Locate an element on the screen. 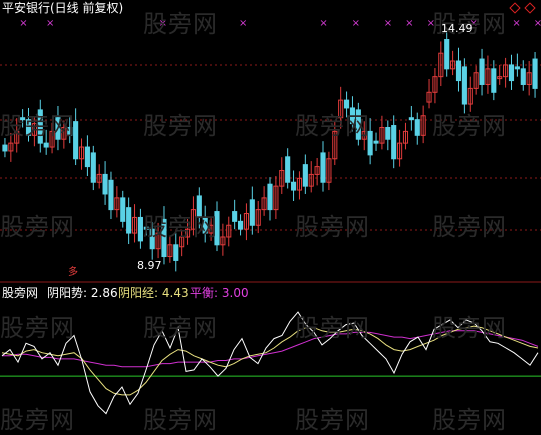 The height and width of the screenshot is (435, 541). low-price-label: 8.97 is located at coordinates (149, 265).